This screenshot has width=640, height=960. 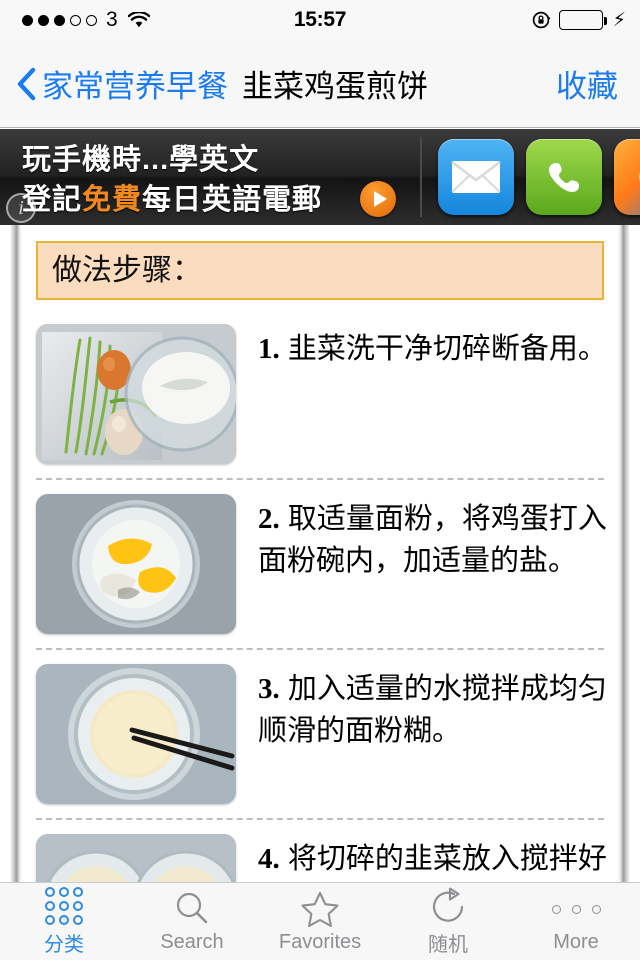 What do you see at coordinates (576, 909) in the screenshot?
I see `more-dots-icon` at bounding box center [576, 909].